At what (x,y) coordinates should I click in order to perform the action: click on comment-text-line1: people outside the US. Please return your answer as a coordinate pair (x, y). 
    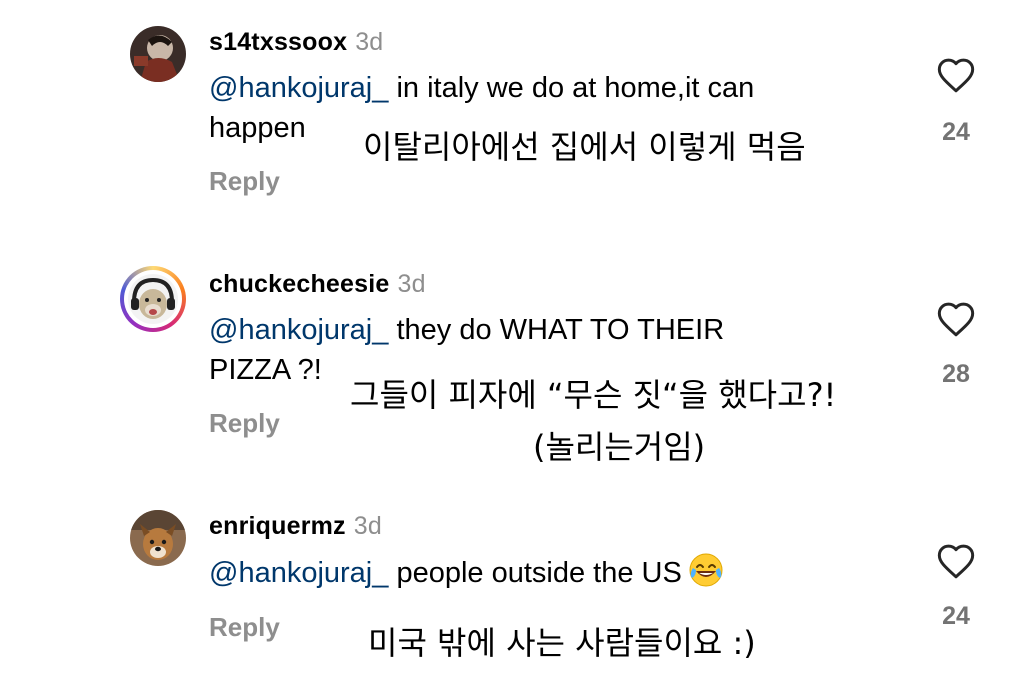
    Looking at the image, I should click on (535, 573).